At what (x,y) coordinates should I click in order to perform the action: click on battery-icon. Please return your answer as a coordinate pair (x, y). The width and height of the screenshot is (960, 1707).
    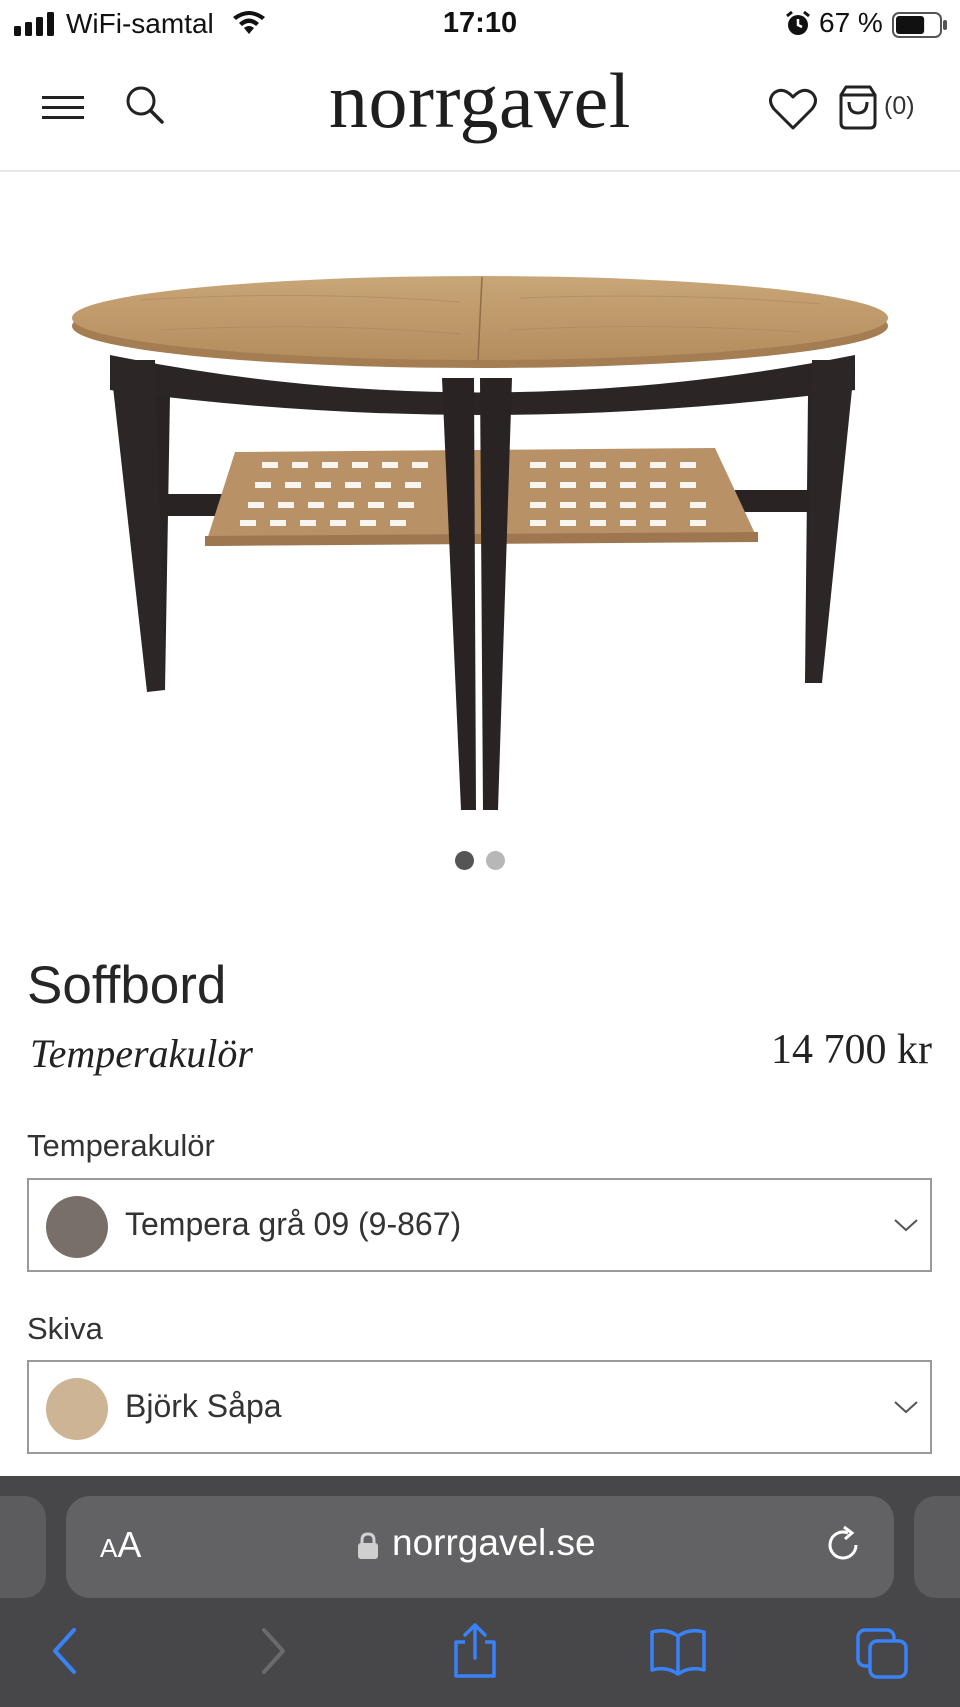
    Looking at the image, I should click on (919, 25).